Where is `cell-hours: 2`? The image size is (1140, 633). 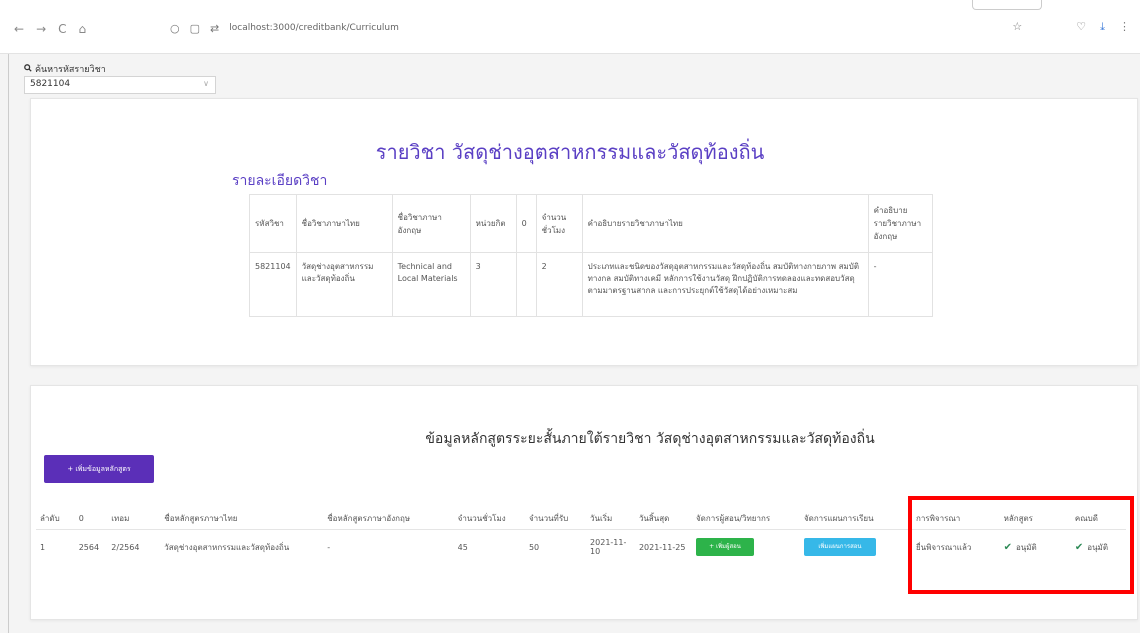 cell-hours: 2 is located at coordinates (559, 284).